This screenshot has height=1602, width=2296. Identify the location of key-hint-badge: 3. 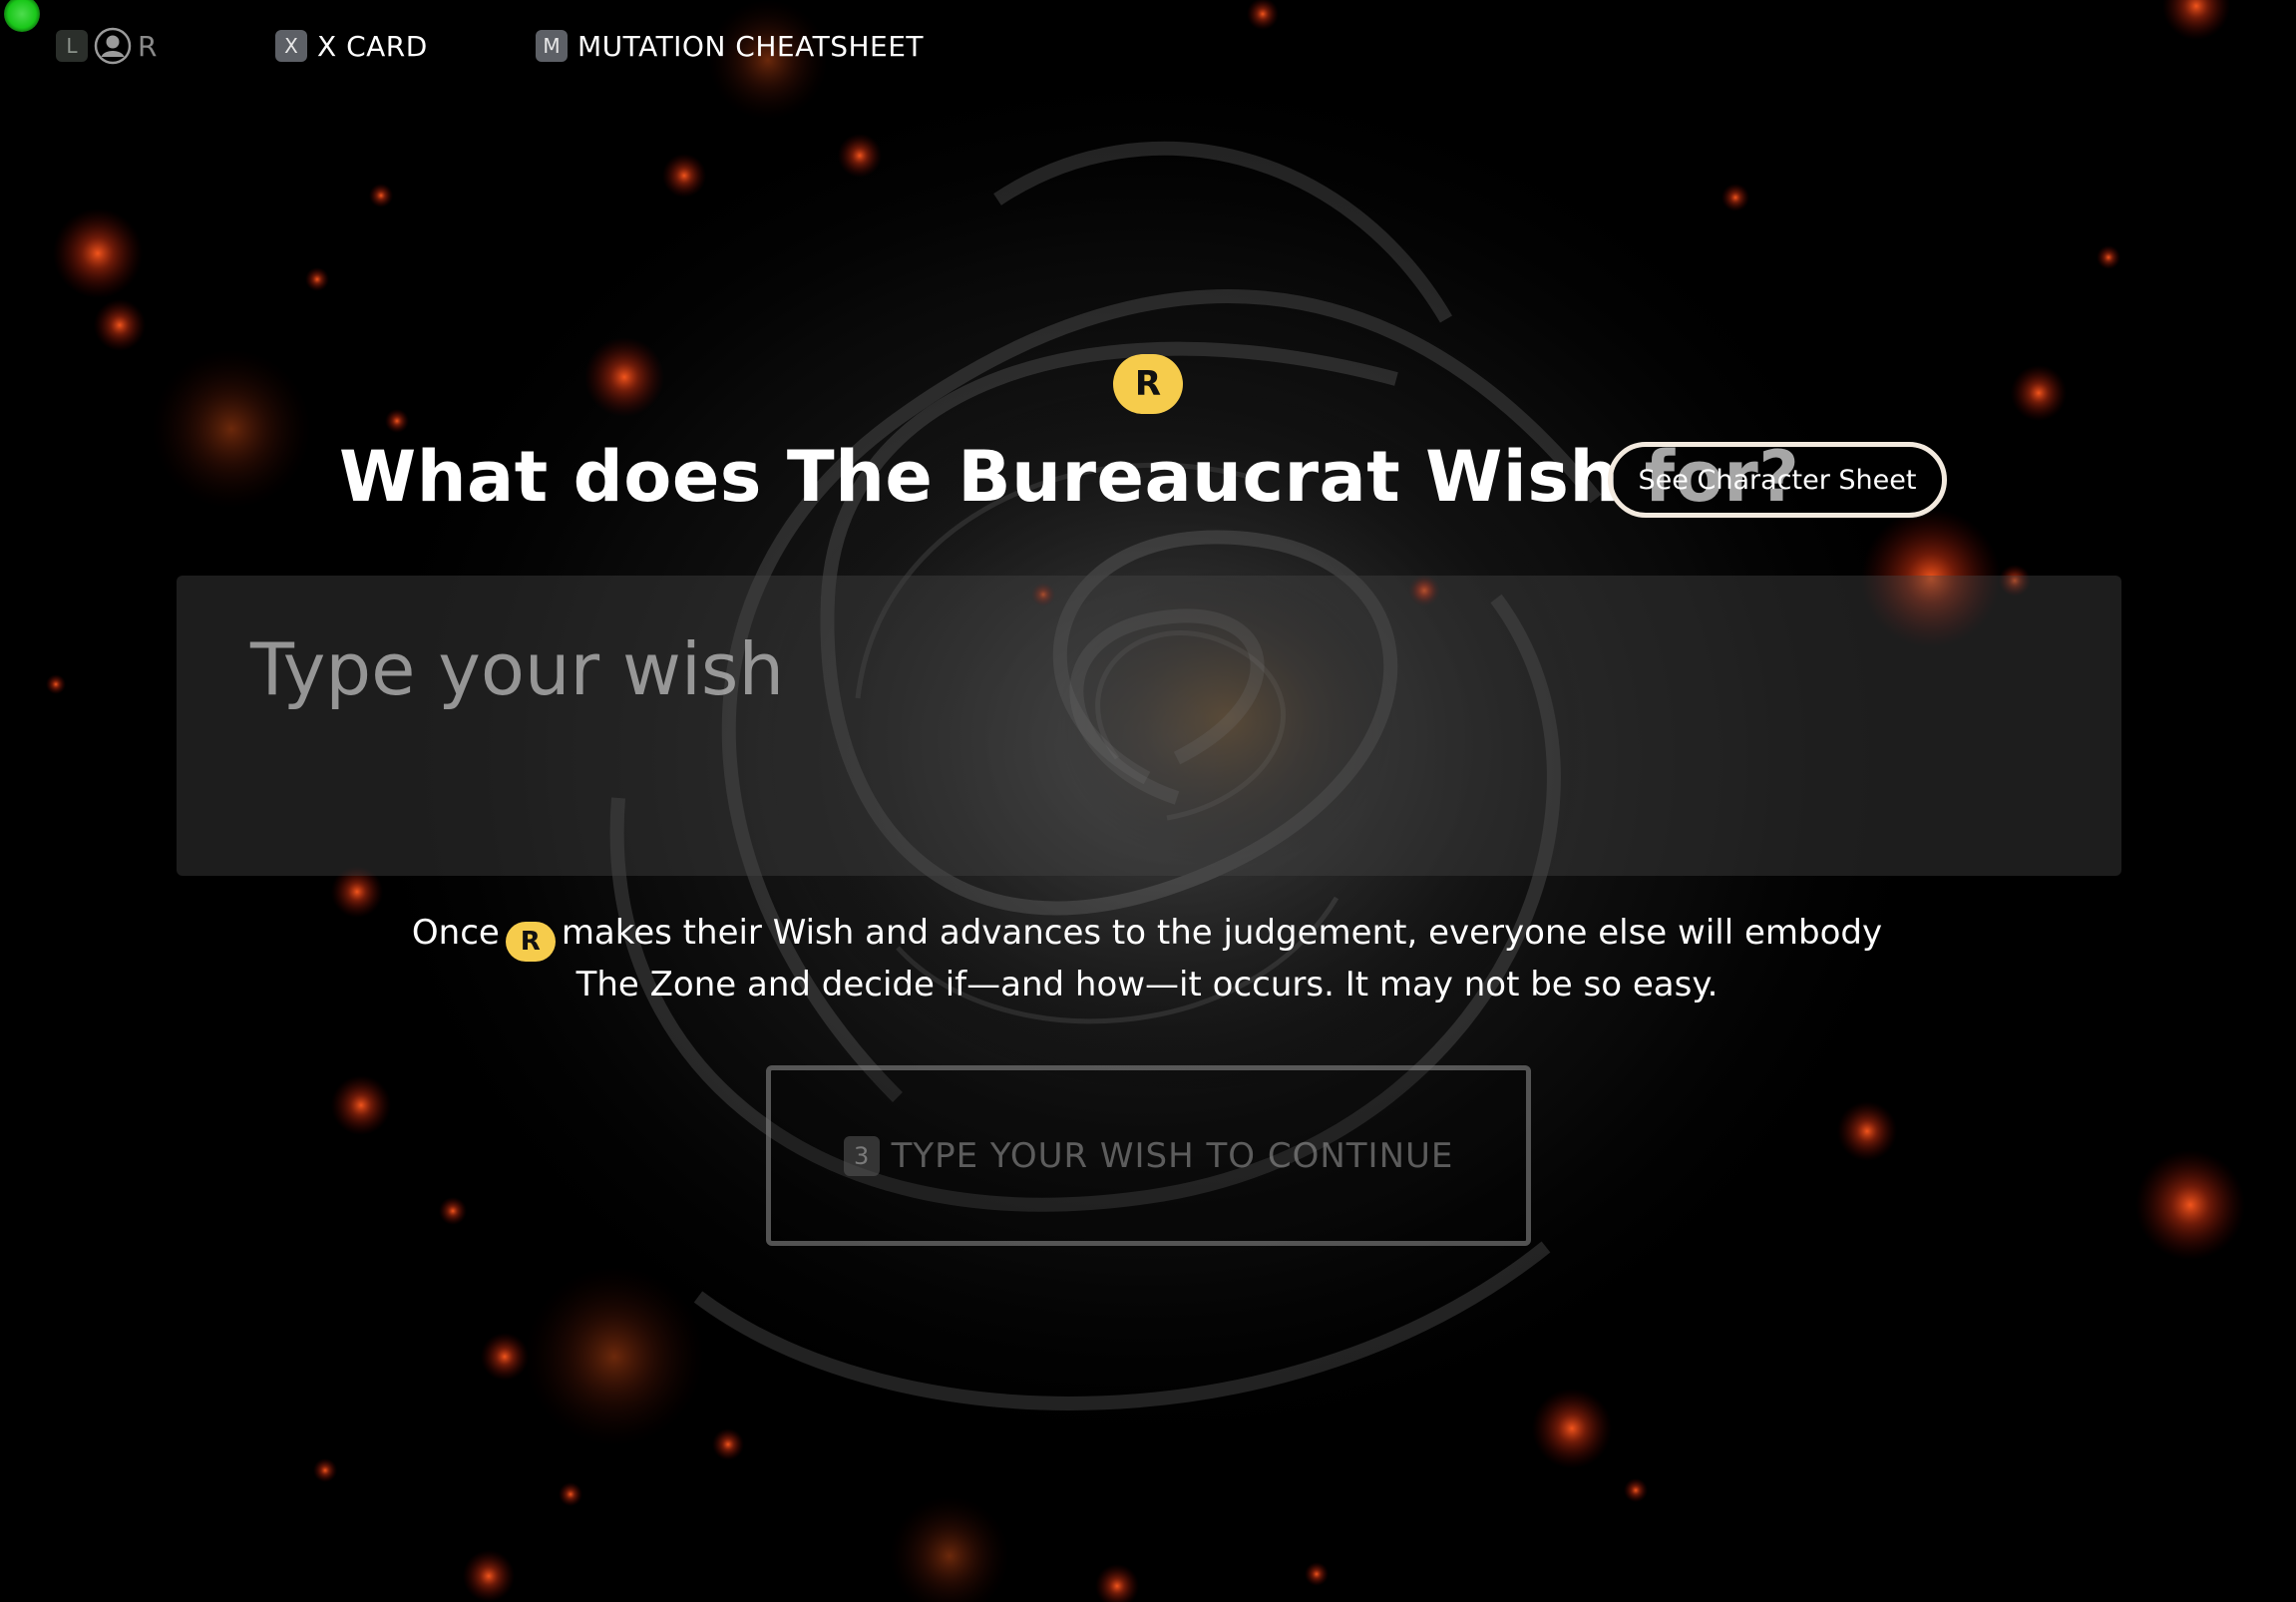
(862, 1155).